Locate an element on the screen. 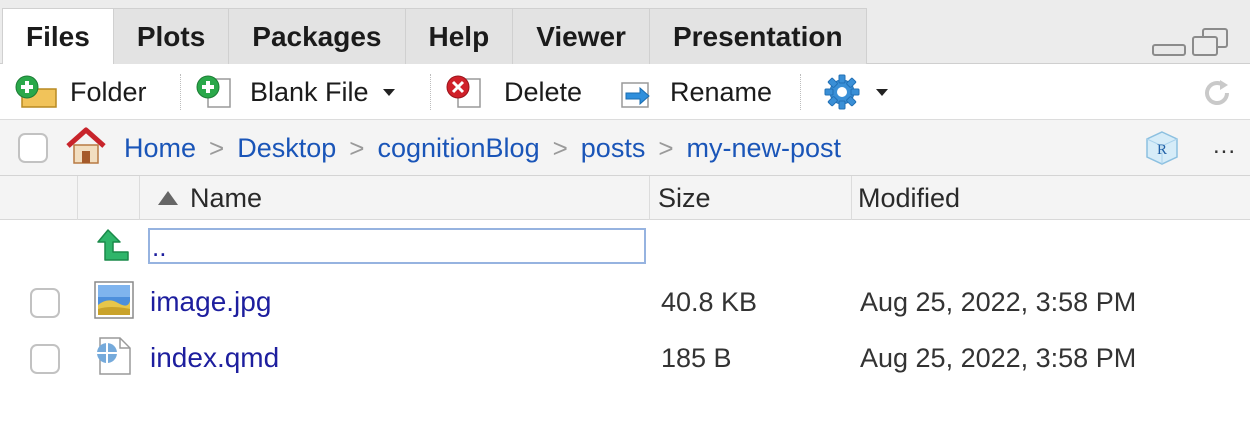  new-file-icon is located at coordinates (213, 91).